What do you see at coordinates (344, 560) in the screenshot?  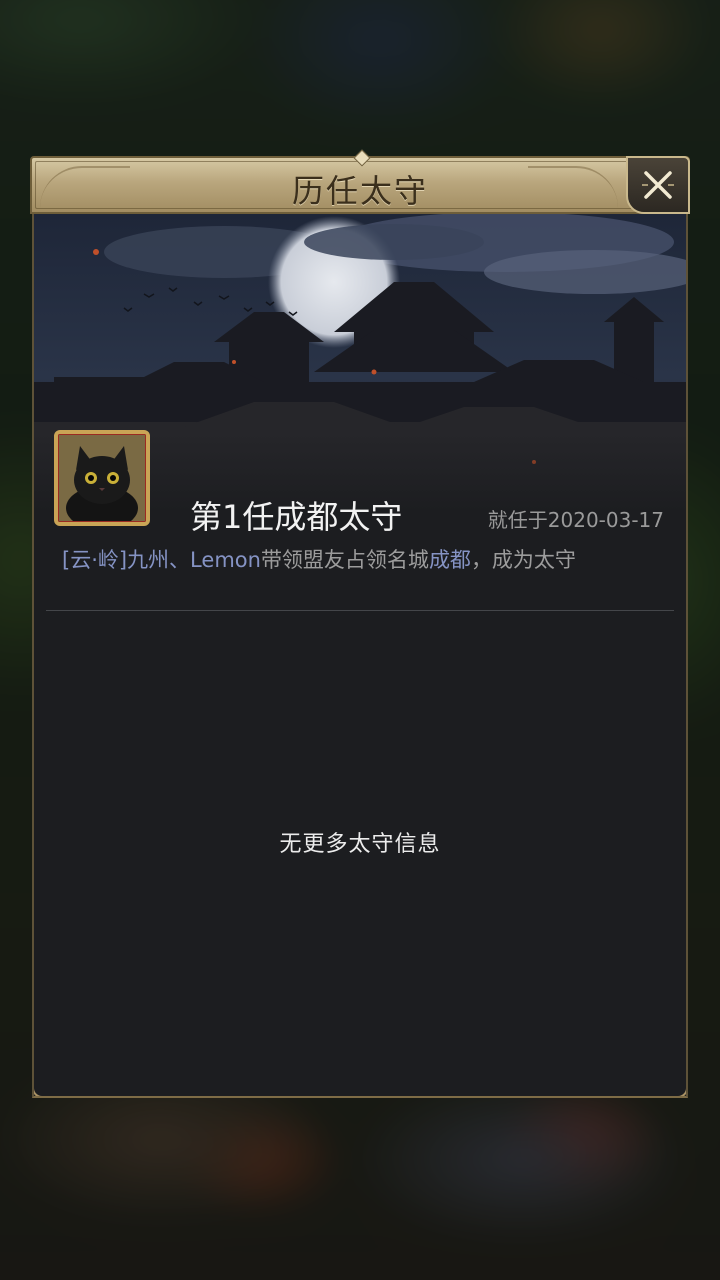 I see `description-text: 带领盟友占领名城` at bounding box center [344, 560].